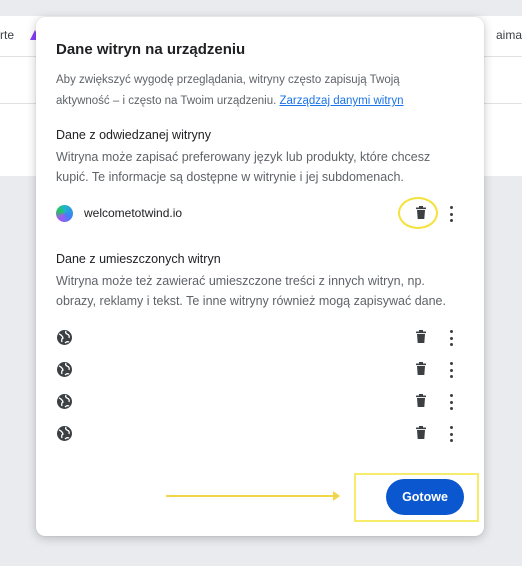  I want to click on visited-site-row: welcometotwind.io, so click(260, 214).